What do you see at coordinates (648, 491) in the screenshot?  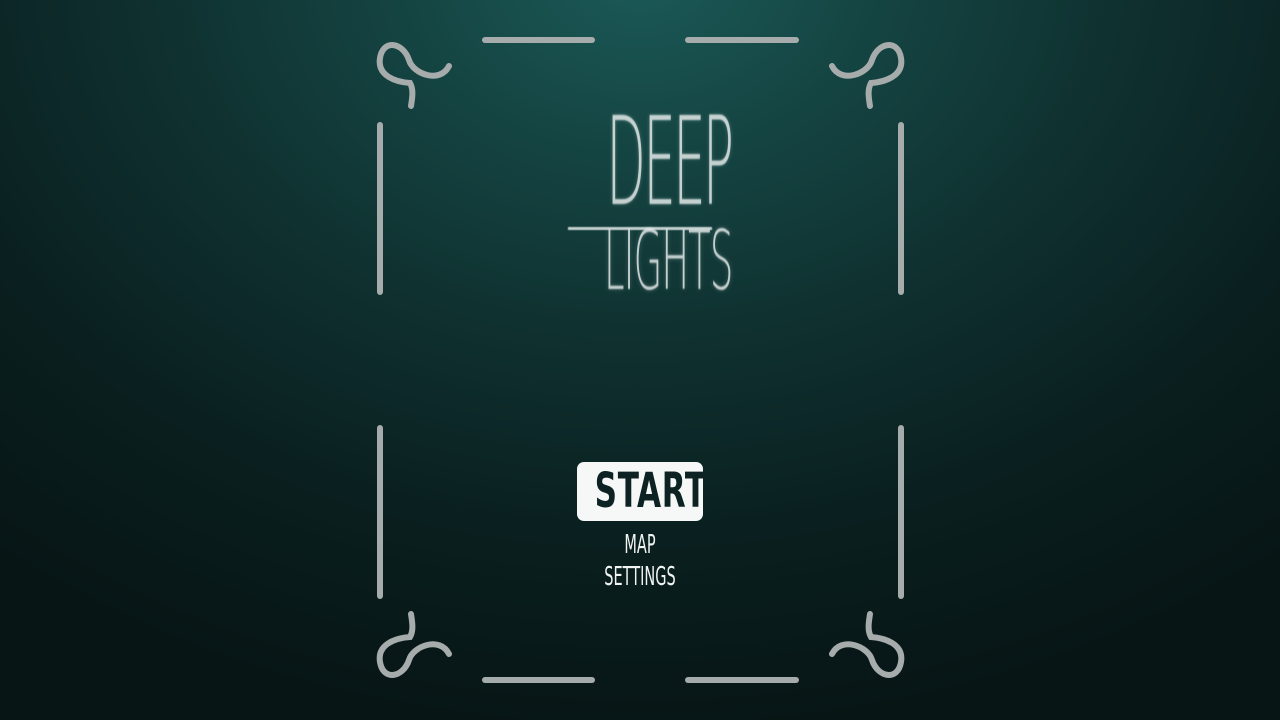 I see `start-button-label: START` at bounding box center [648, 491].